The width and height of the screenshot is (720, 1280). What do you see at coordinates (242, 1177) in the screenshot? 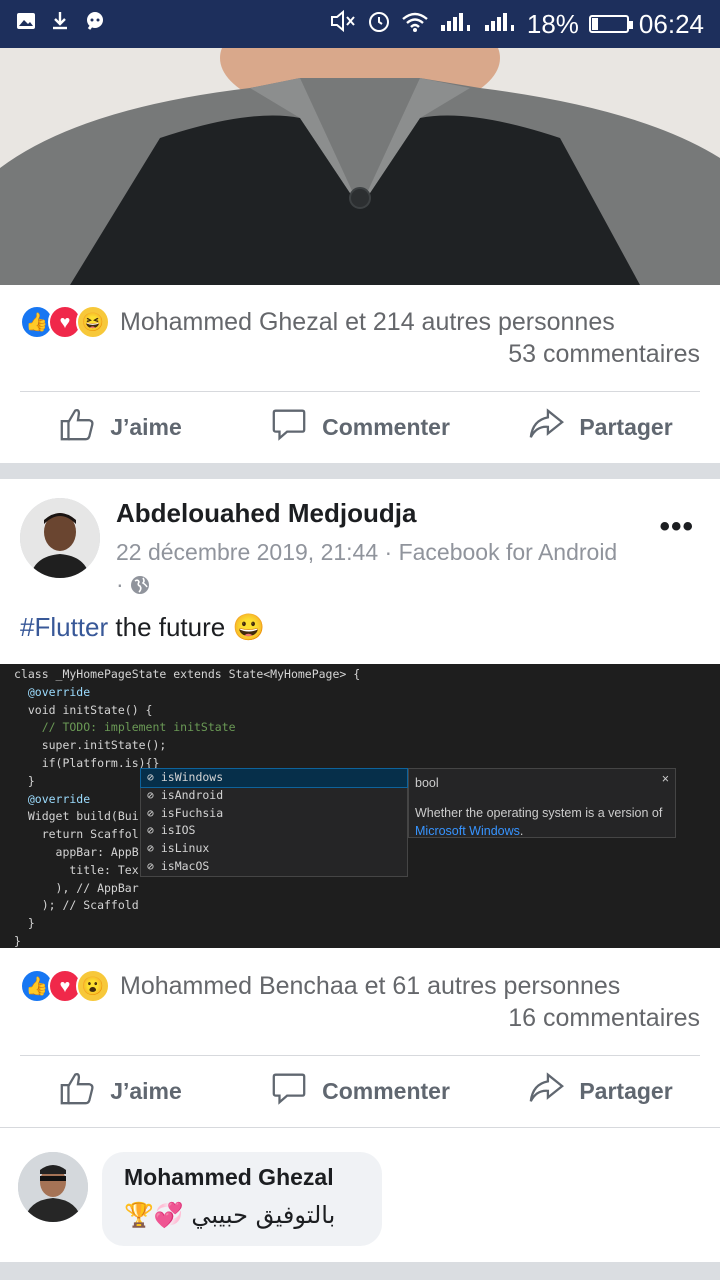
I see `commenter-name: Mohammed Ghezal` at bounding box center [242, 1177].